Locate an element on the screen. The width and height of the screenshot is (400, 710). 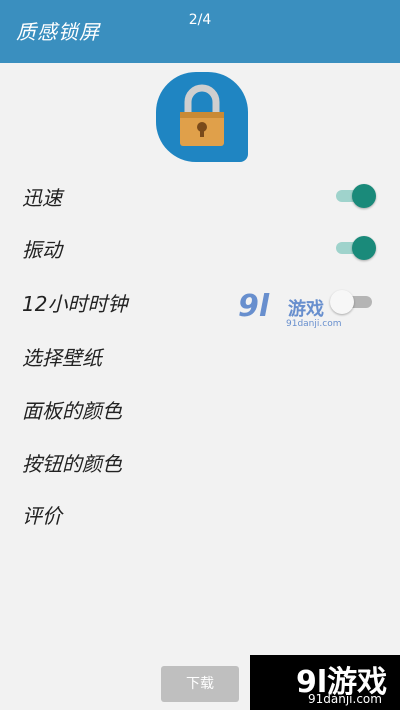
setting-row-panel-color: 面板的颜色 is located at coordinates (200, 409).